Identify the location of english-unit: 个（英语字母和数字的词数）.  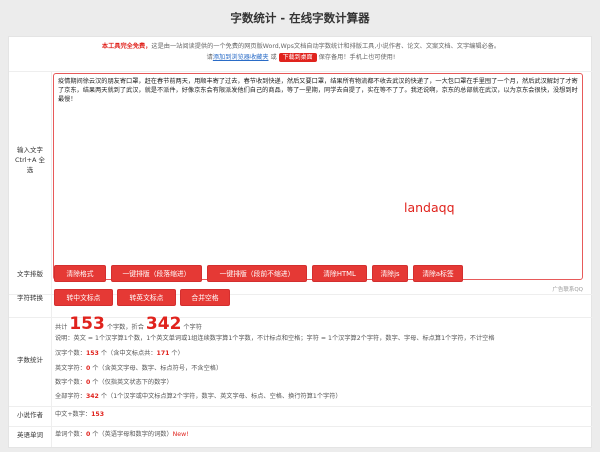
(132, 434).